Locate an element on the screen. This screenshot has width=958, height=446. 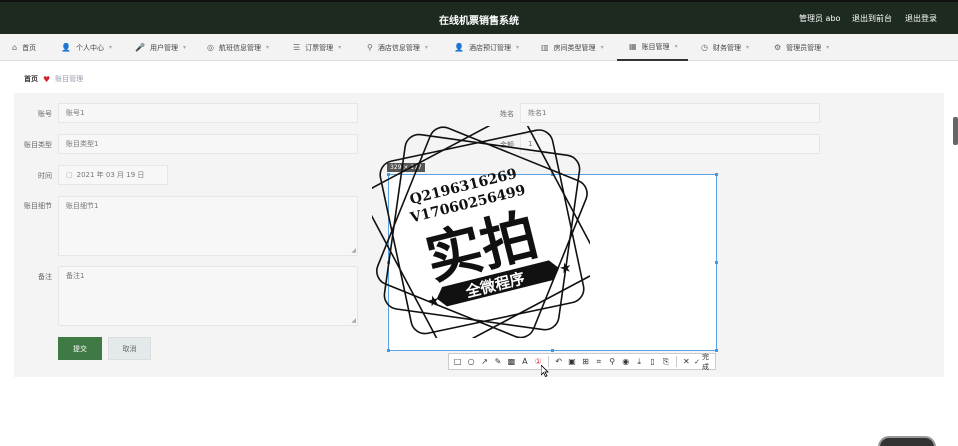
nav-item-finance: ◷ 财务管理 ▾ is located at coordinates (725, 47).